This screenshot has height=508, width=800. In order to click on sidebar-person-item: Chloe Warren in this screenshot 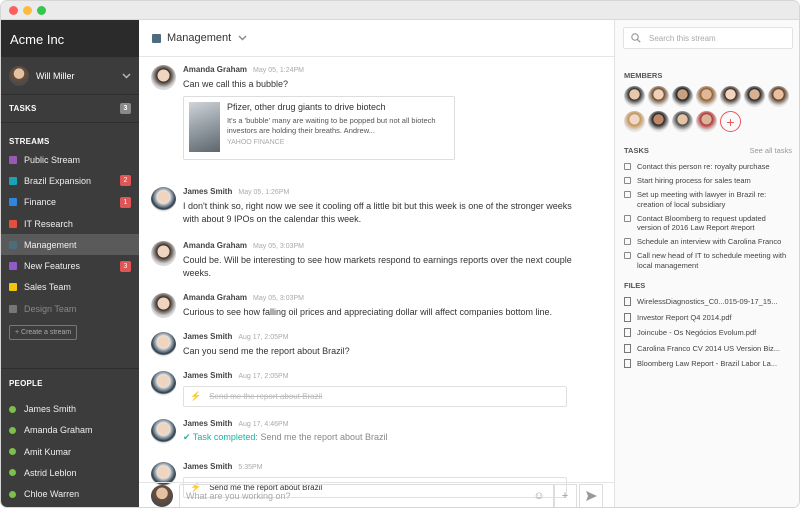, I will do `click(70, 494)`.